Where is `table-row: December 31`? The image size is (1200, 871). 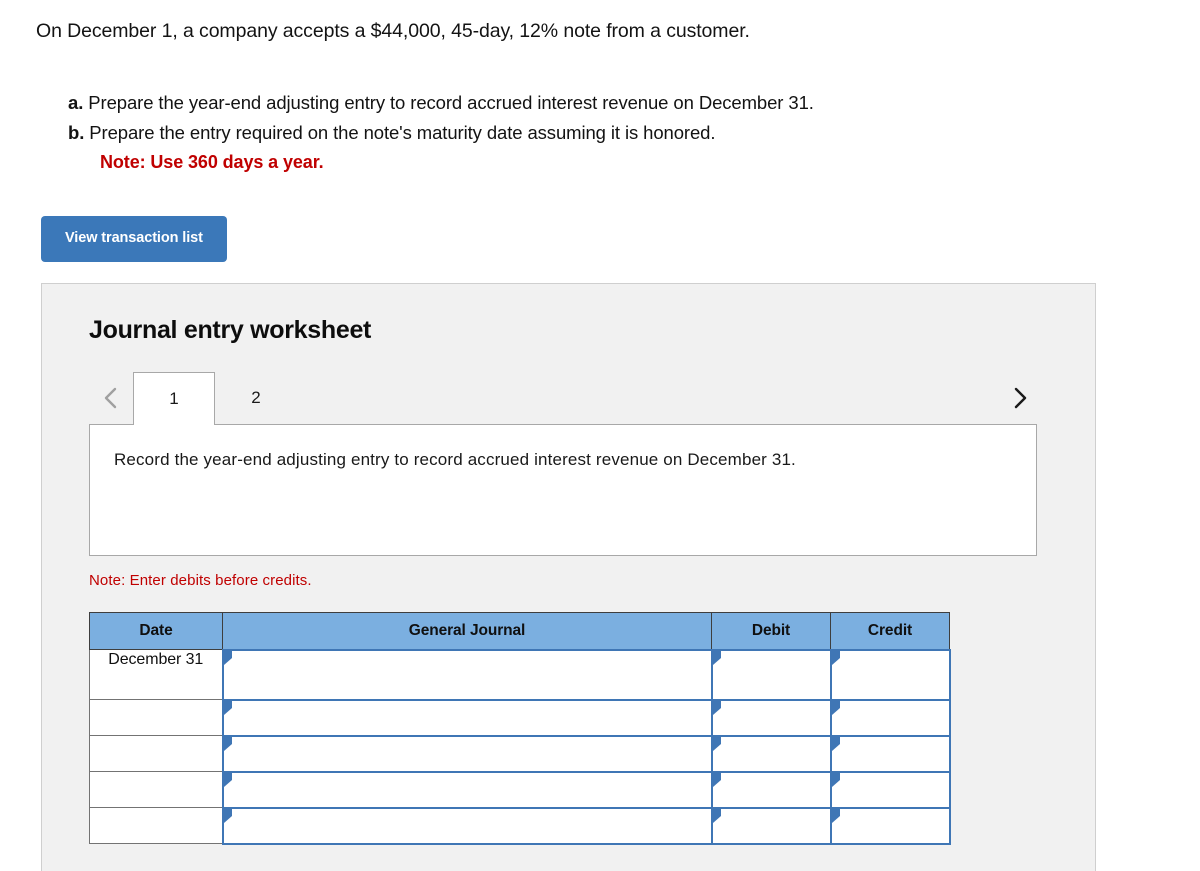 table-row: December 31 is located at coordinates (520, 674).